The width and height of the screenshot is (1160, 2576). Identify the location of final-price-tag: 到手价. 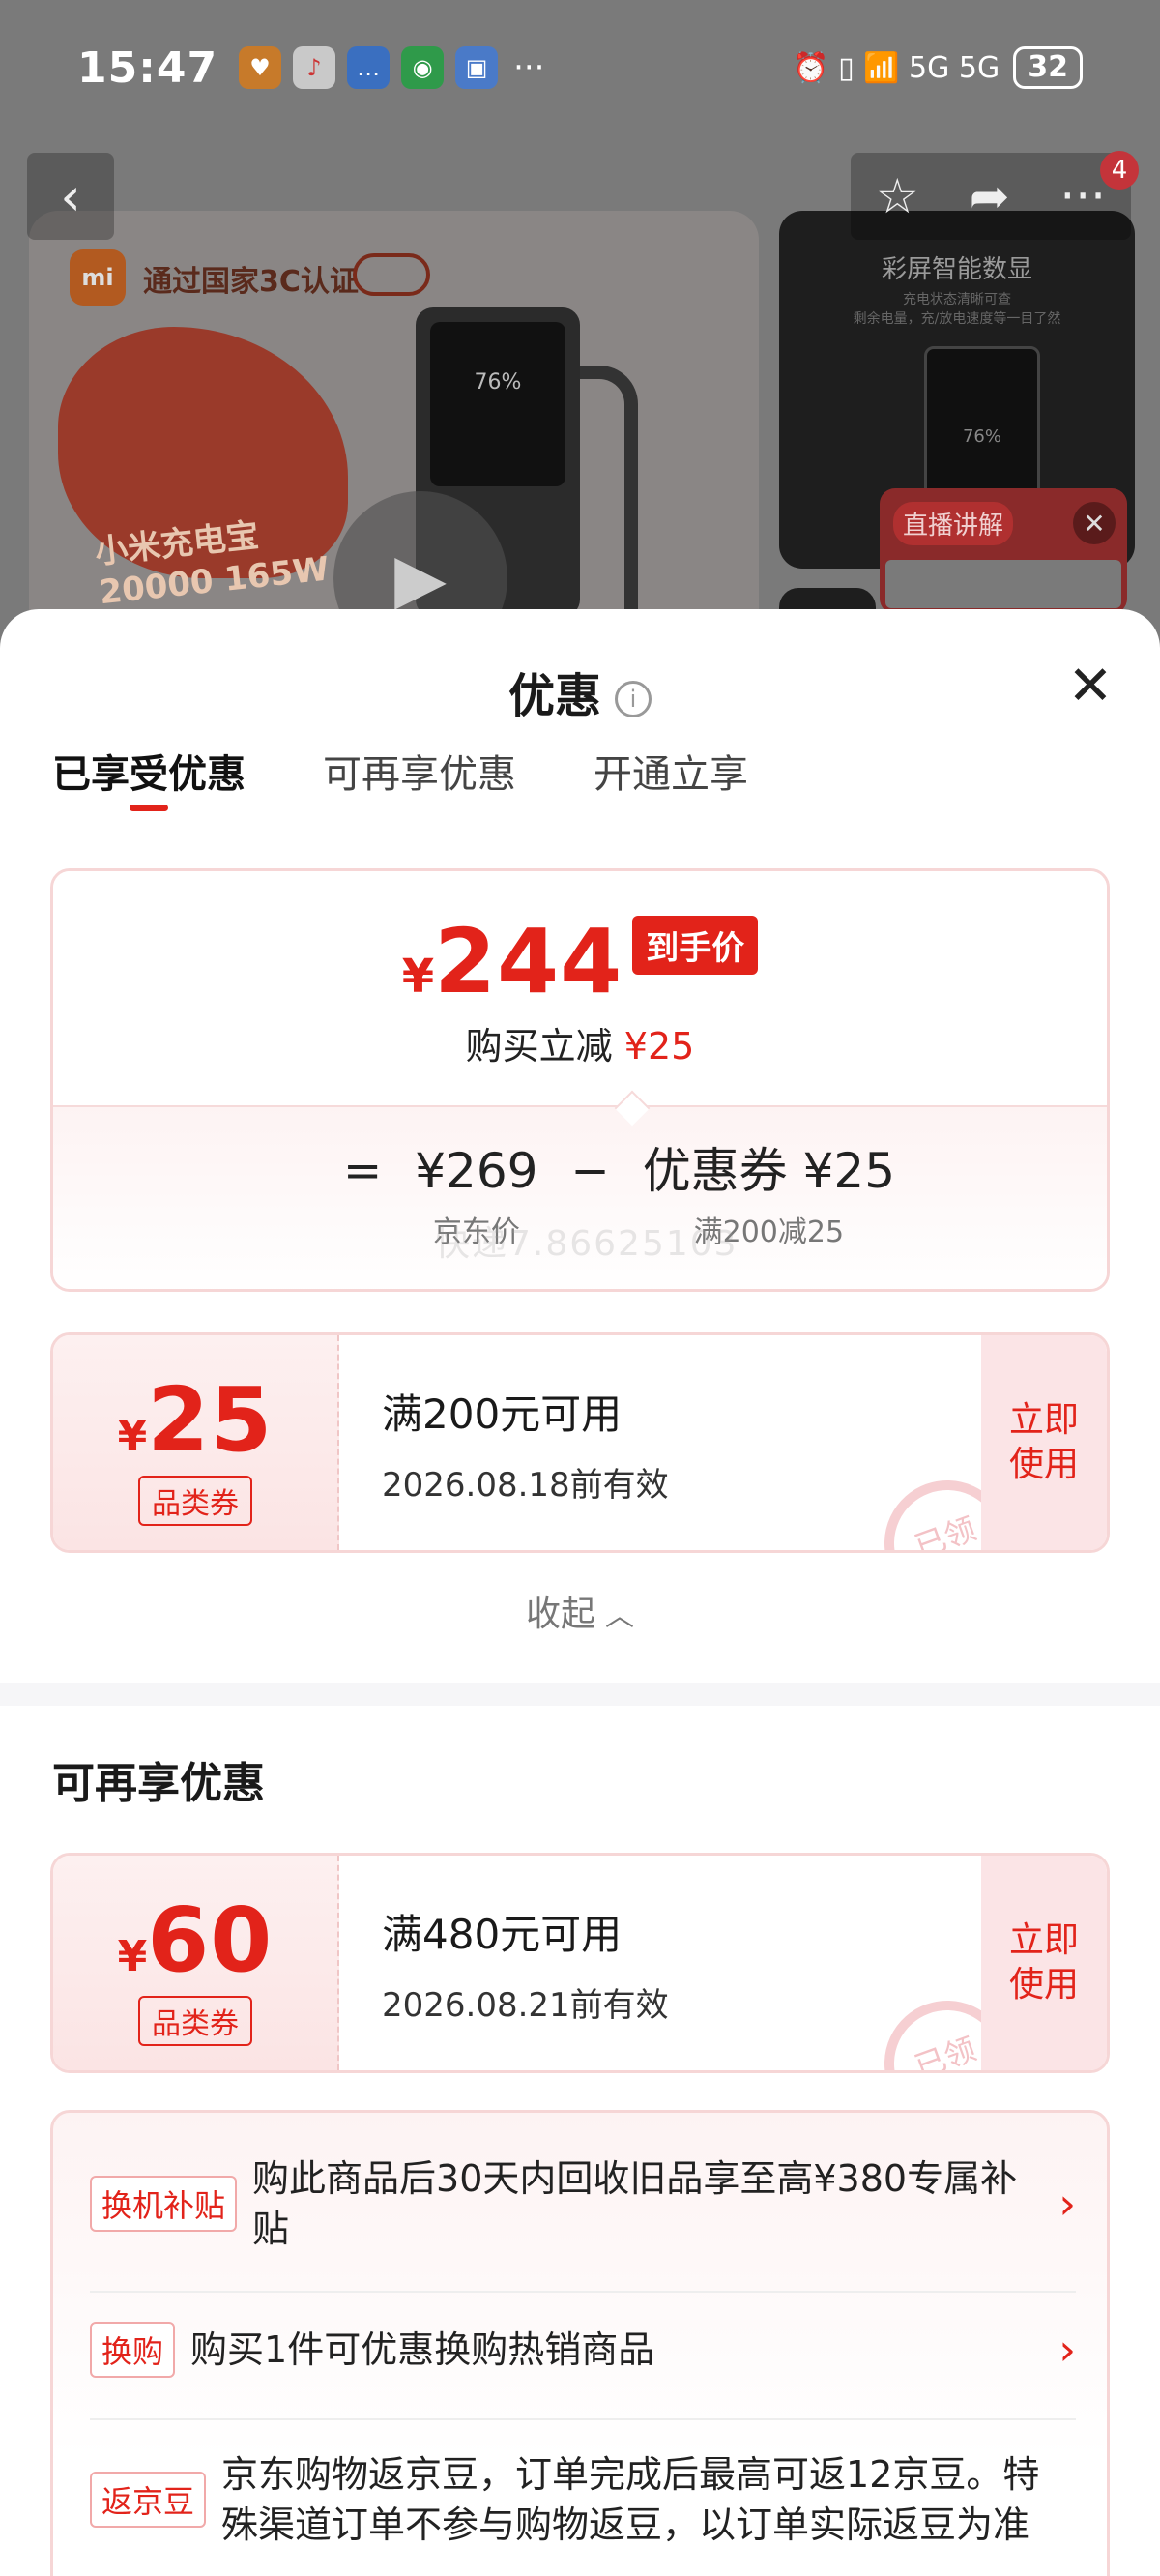
(695, 945).